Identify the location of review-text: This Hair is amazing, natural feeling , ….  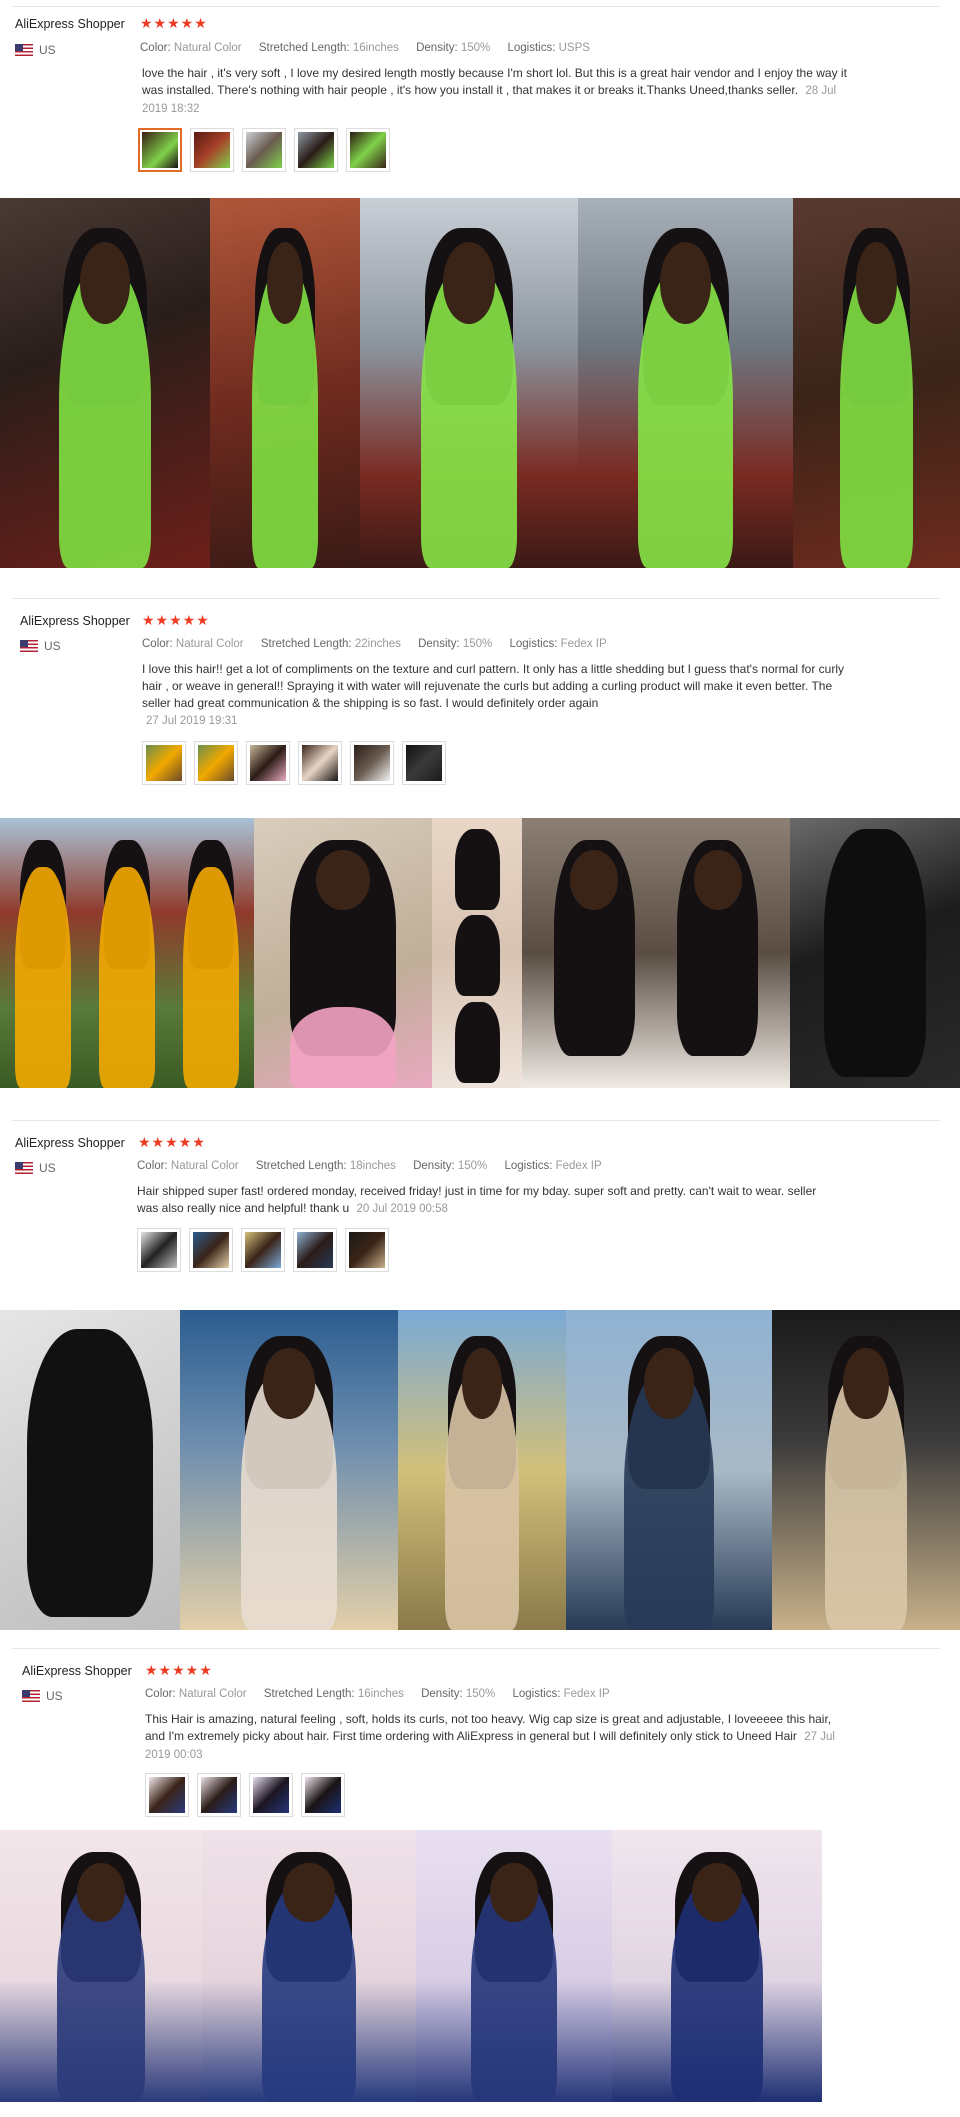
(495, 1737).